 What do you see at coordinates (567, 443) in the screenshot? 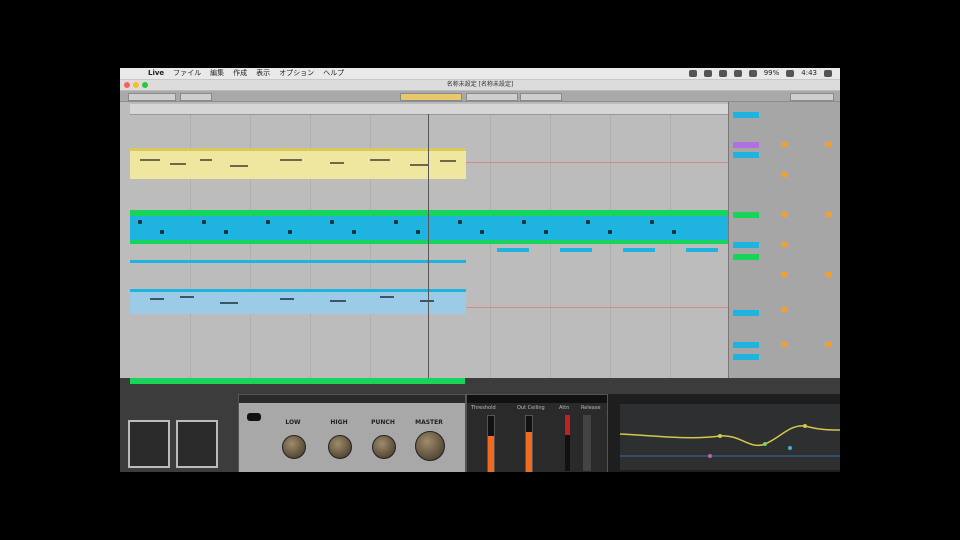
I see `attenuation-meter` at bounding box center [567, 443].